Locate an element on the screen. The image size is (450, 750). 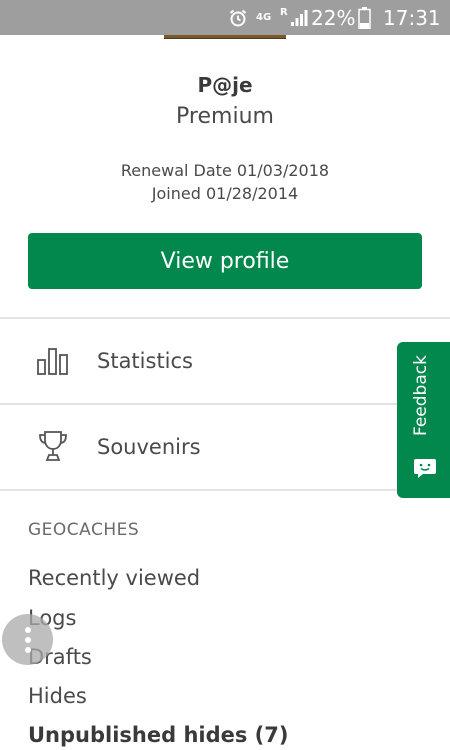
membership-type: Premium is located at coordinates (225, 116).